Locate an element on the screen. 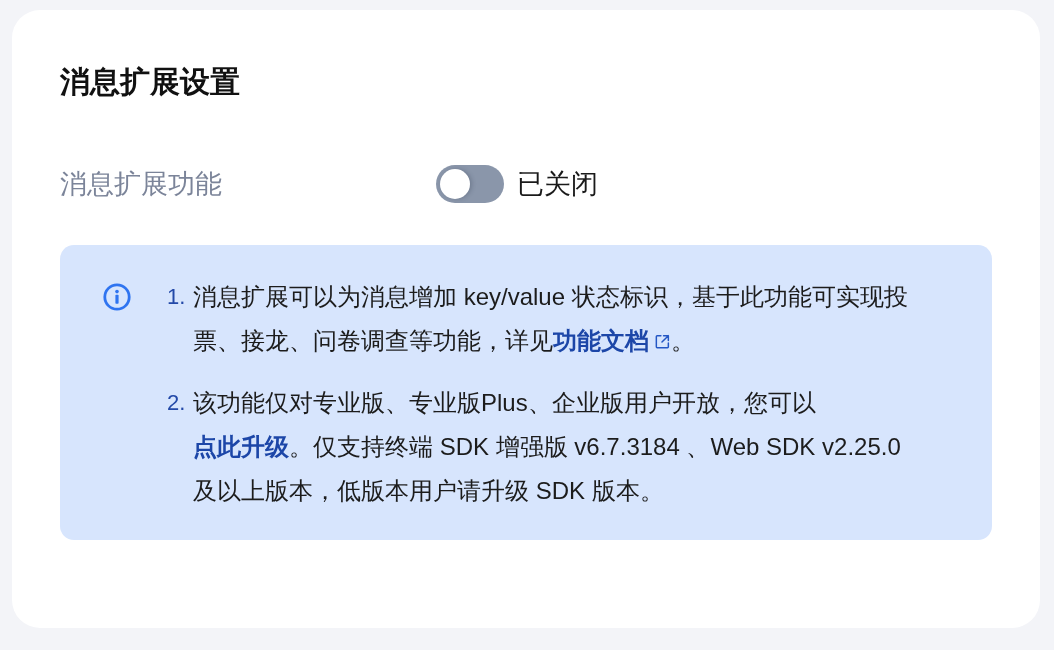  external-link-icon is located at coordinates (662, 341).